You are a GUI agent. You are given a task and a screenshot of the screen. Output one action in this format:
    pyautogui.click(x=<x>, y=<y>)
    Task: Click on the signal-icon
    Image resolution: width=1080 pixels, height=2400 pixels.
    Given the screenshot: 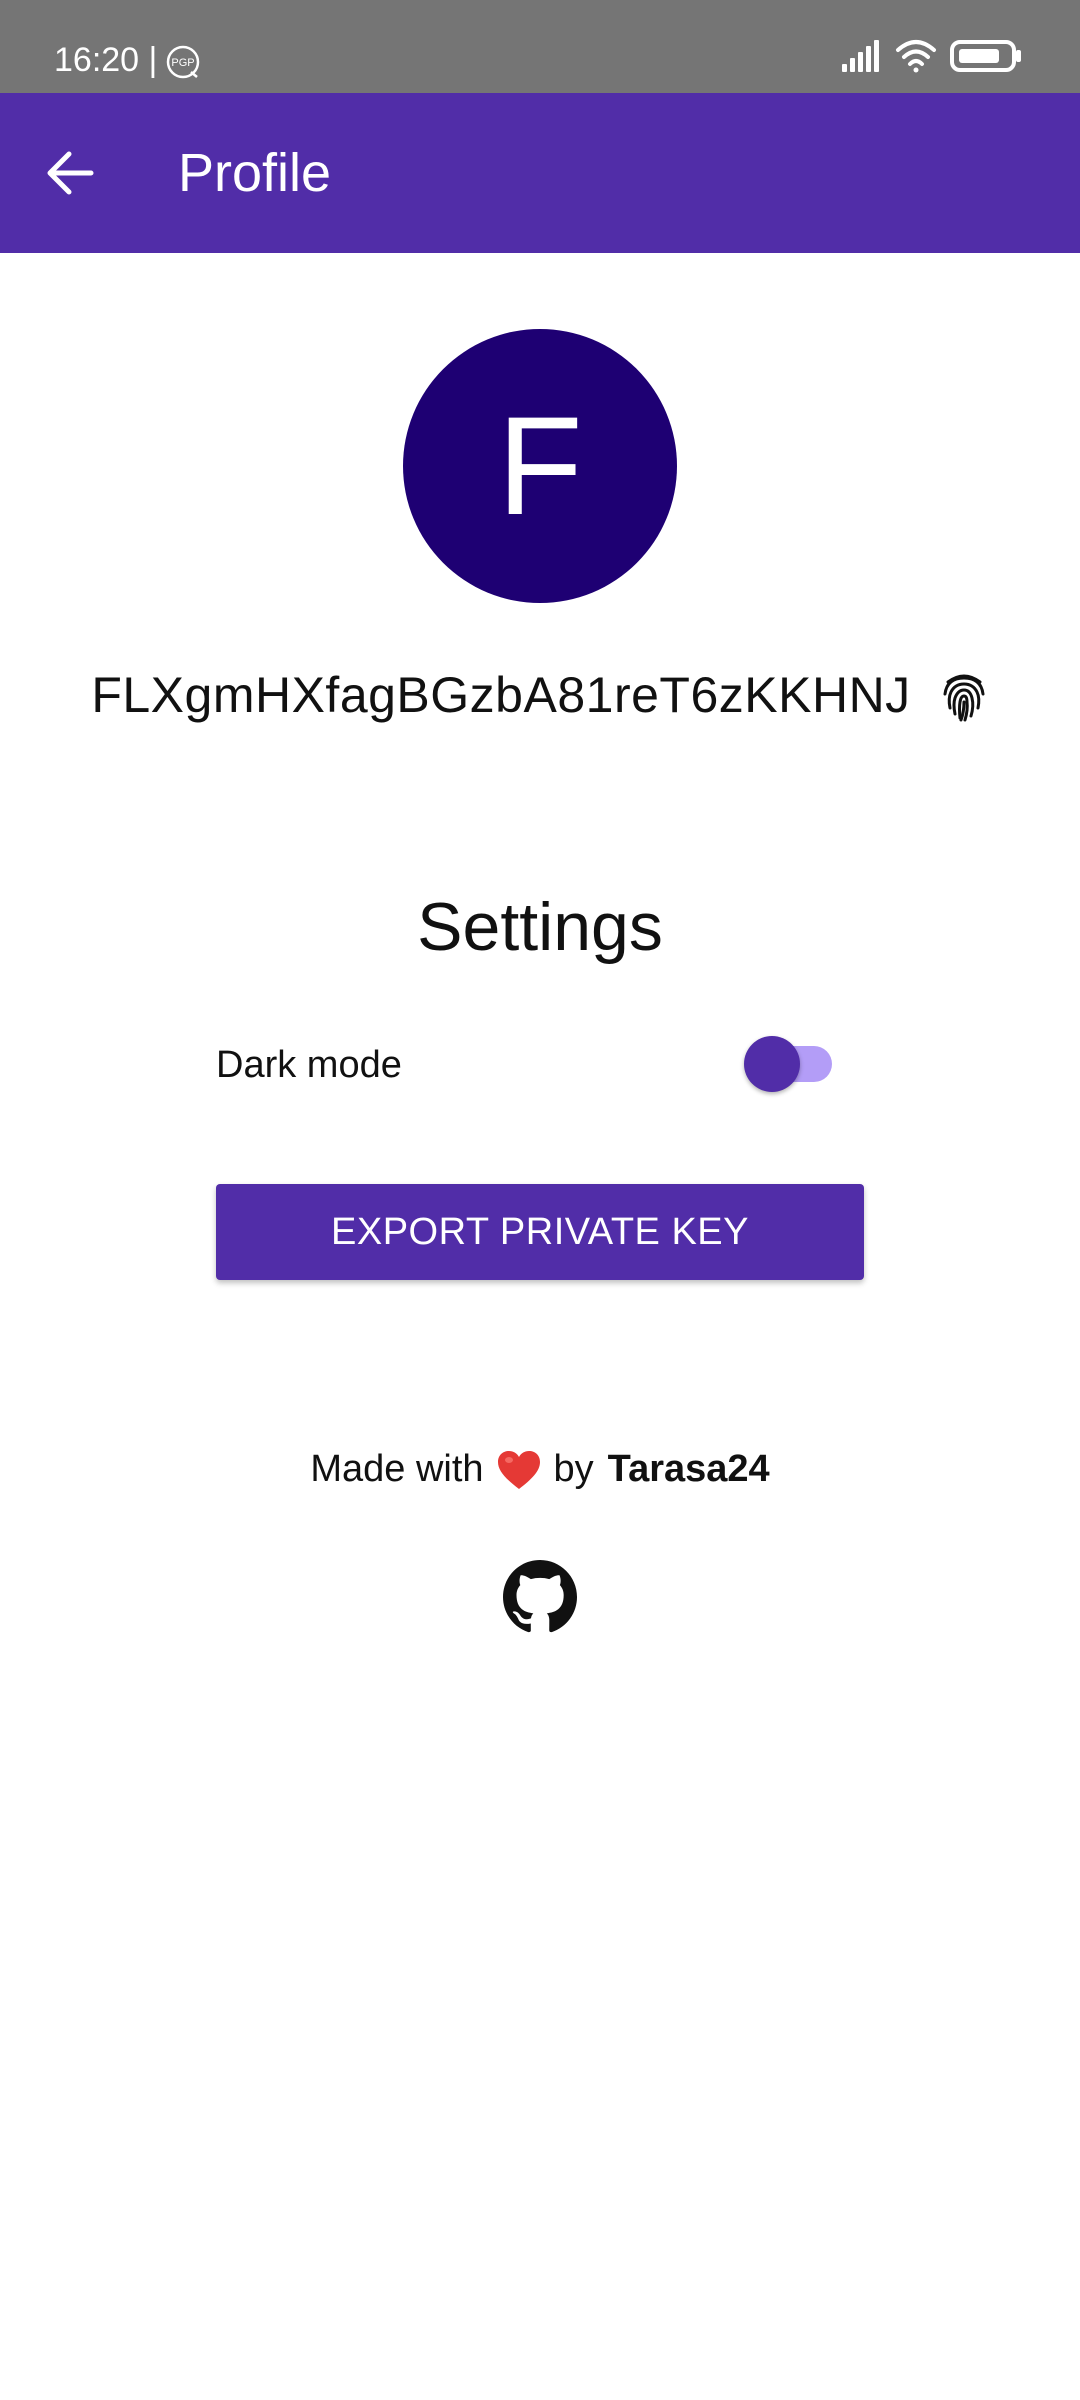 What is the action you would take?
    pyautogui.click(x=860, y=56)
    